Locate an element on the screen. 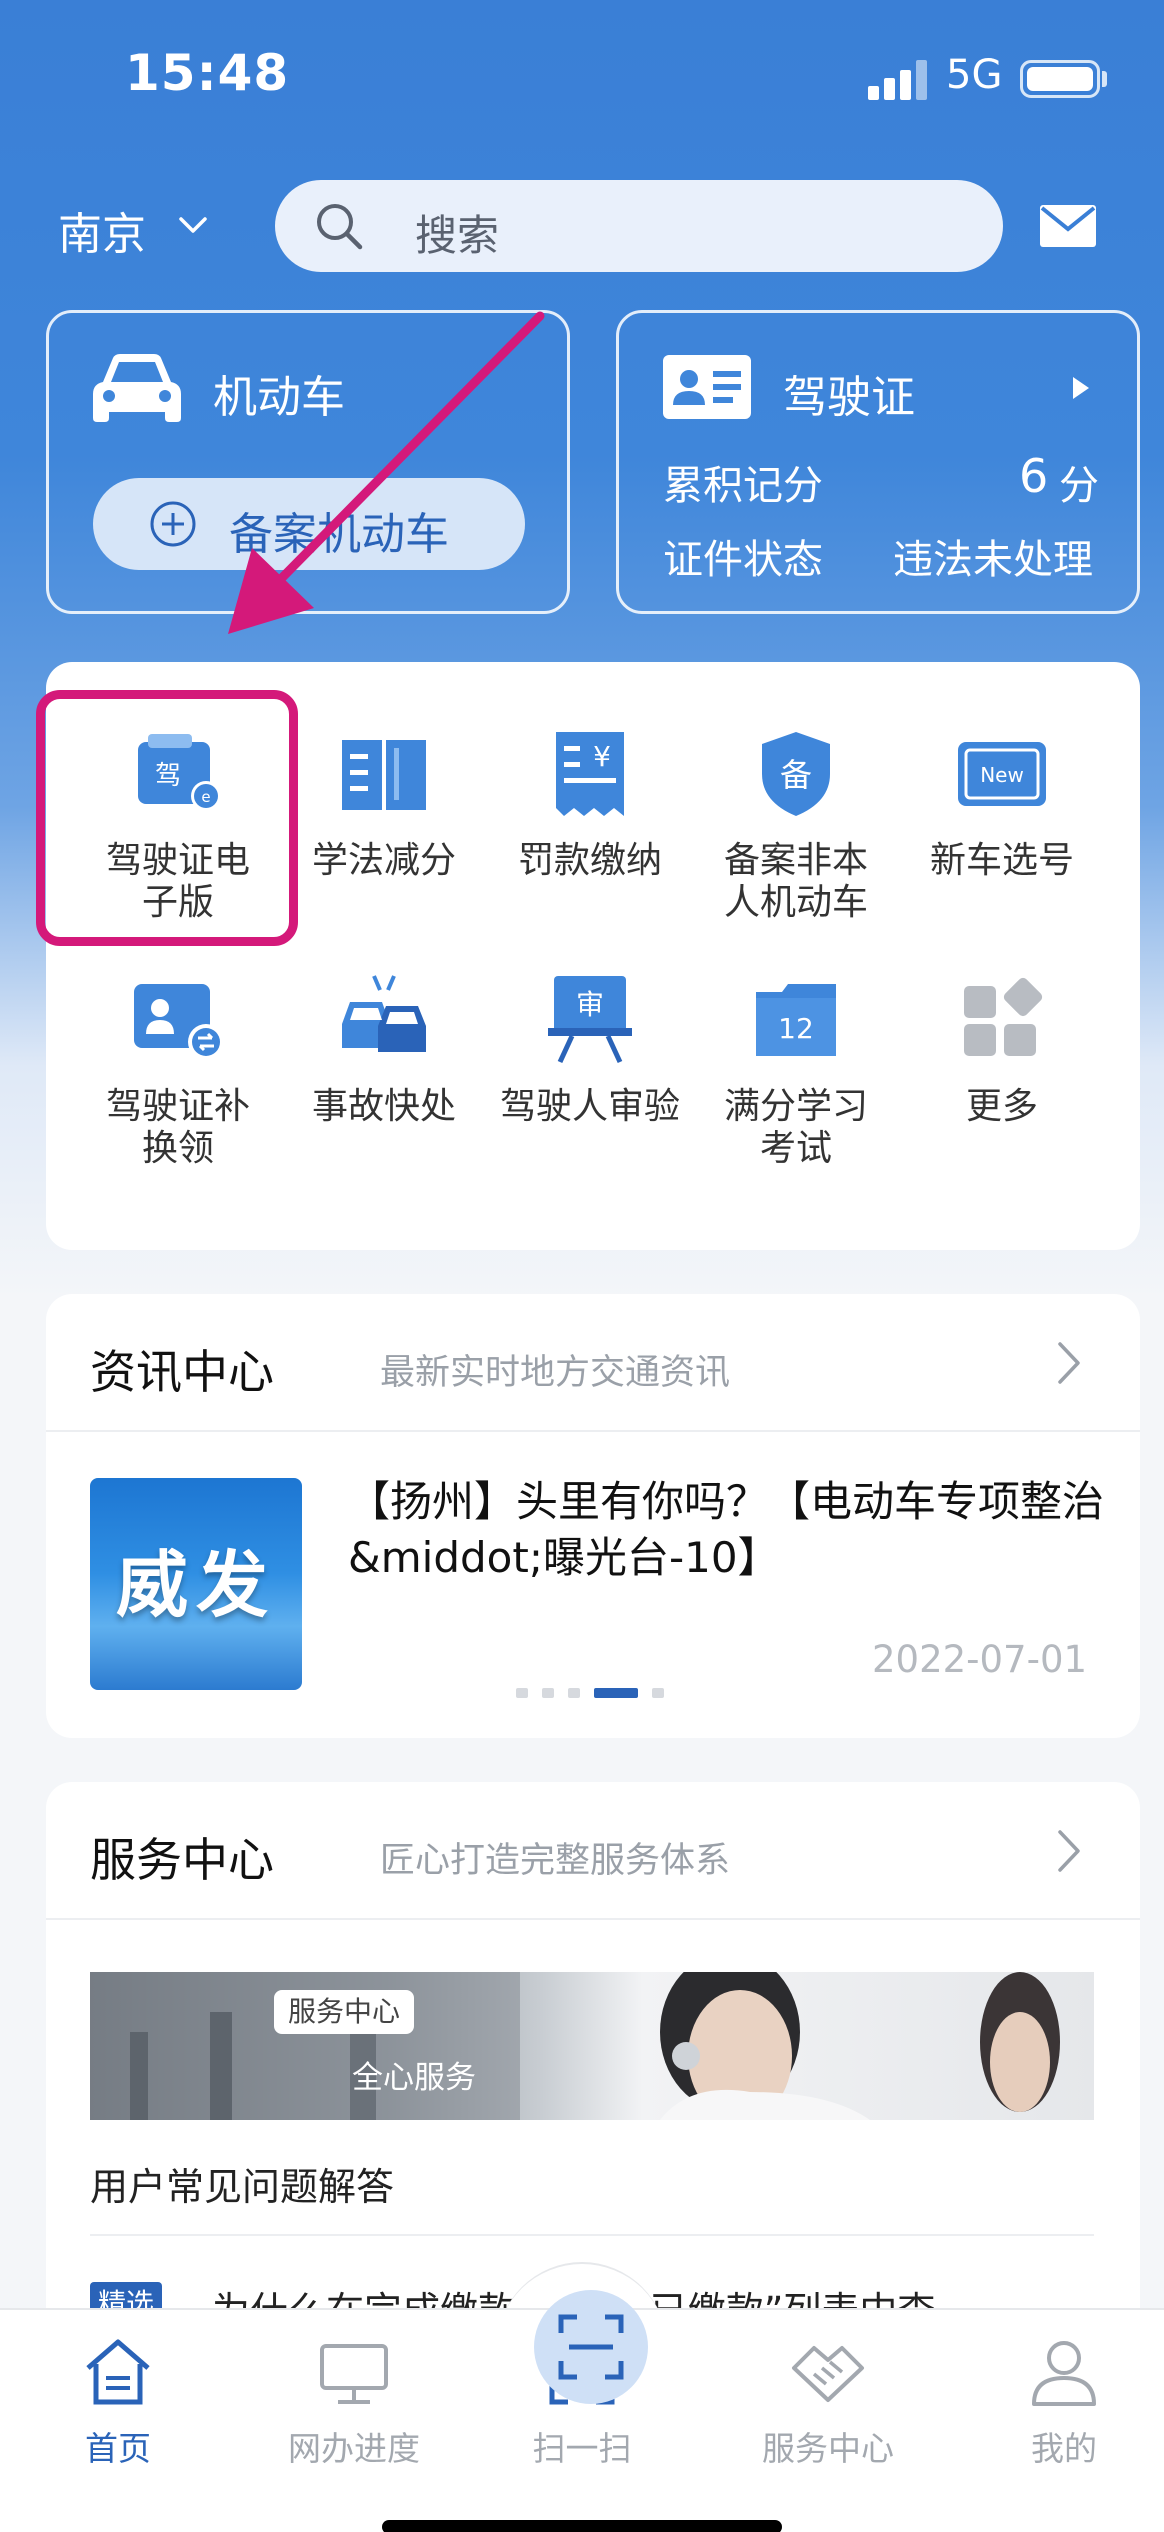 The image size is (1164, 2532). tab-label: 我的 is located at coordinates (1064, 2448).